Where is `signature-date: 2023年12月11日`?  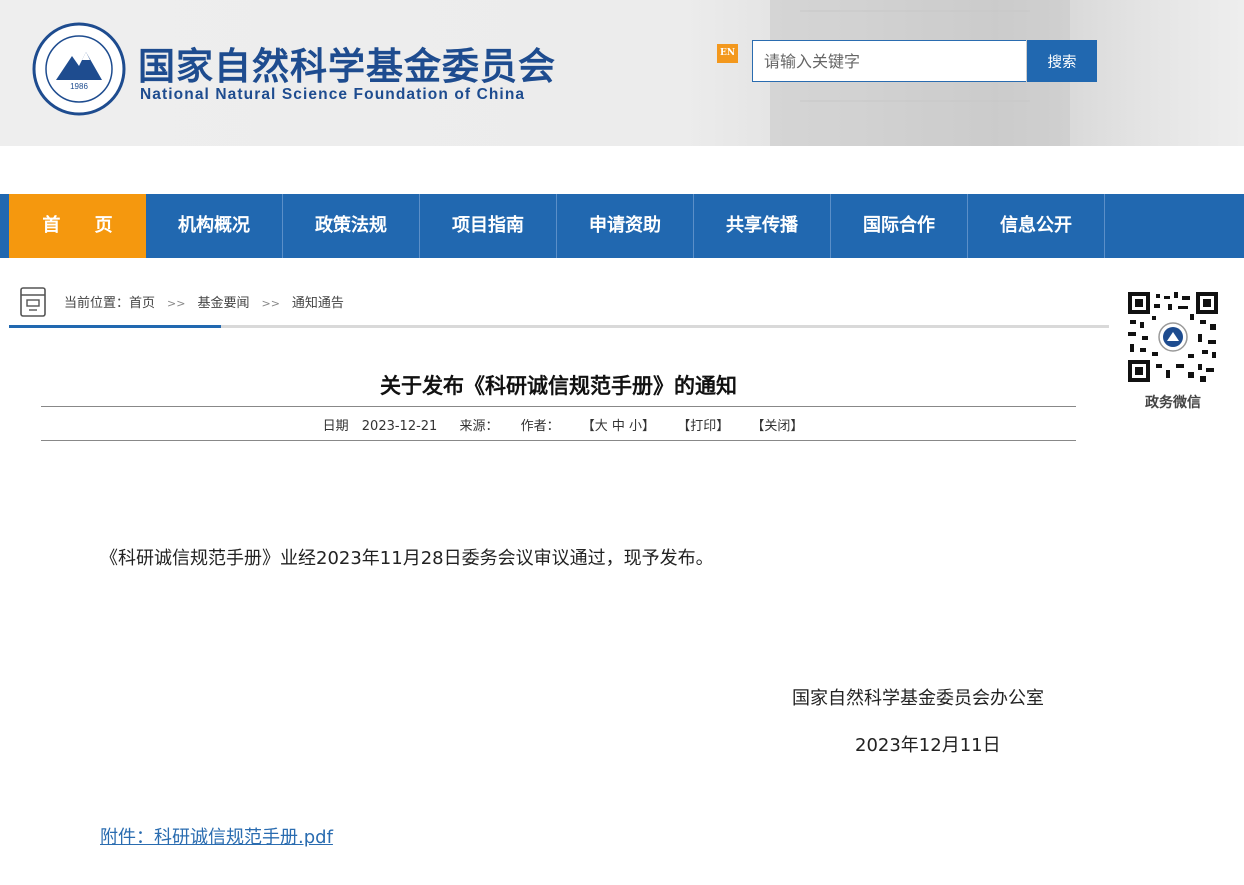
signature-date: 2023年12月11日 is located at coordinates (928, 745).